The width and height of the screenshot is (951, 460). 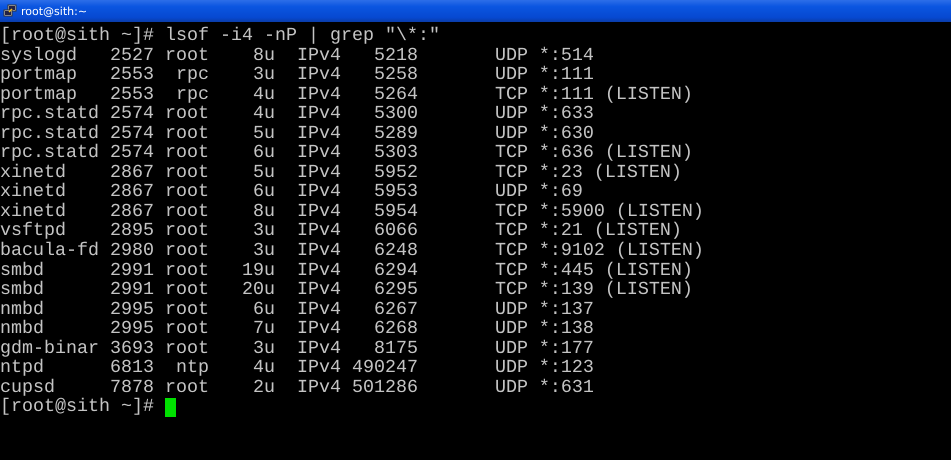 What do you see at coordinates (297, 329) in the screenshot?
I see `terminal-line: nmbd 2995 root 7u IPv4 6268 UDP *:138` at bounding box center [297, 329].